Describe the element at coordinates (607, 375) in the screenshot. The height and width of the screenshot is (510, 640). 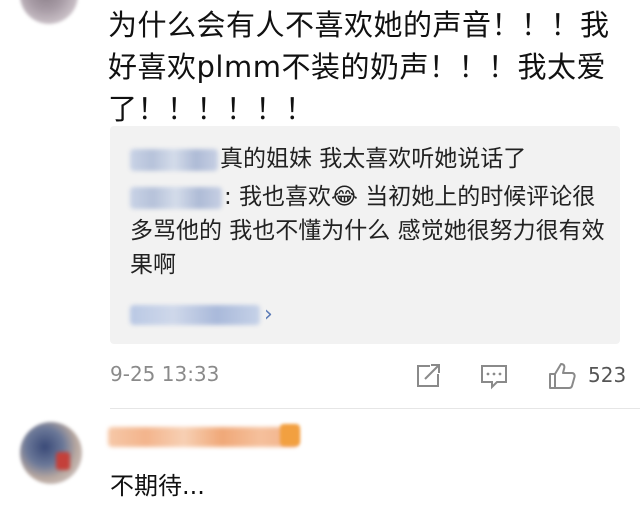
I see `like-count: 523` at that location.